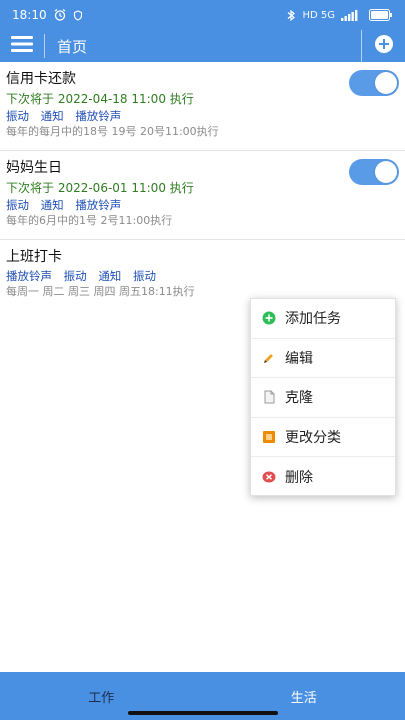 Image resolution: width=405 pixels, height=720 pixels. I want to click on hamburger-icon, so click(22, 46).